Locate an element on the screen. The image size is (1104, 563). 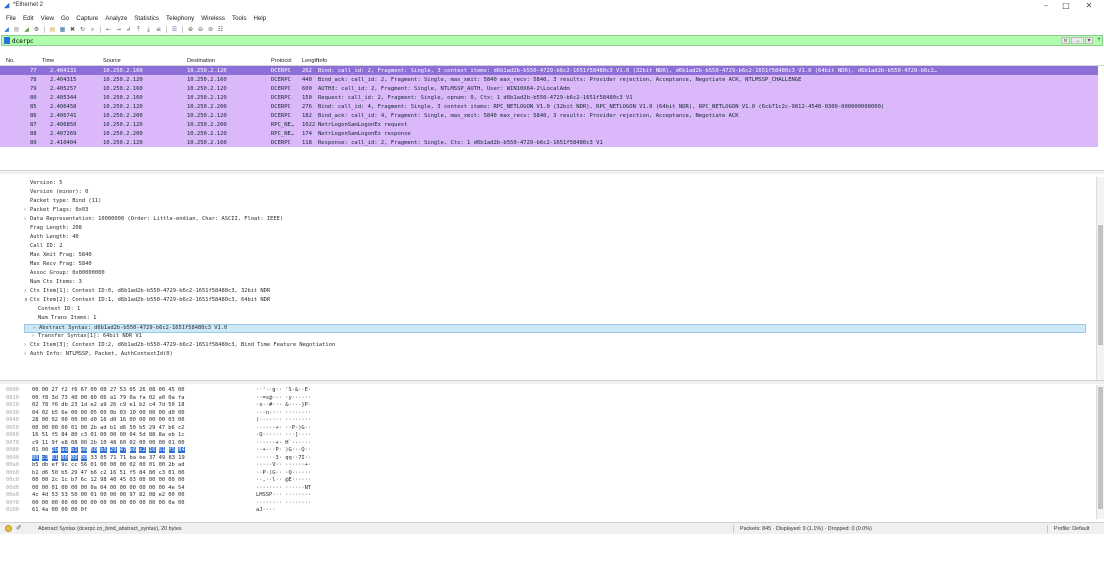
menu-tools: Tools is located at coordinates (239, 18).